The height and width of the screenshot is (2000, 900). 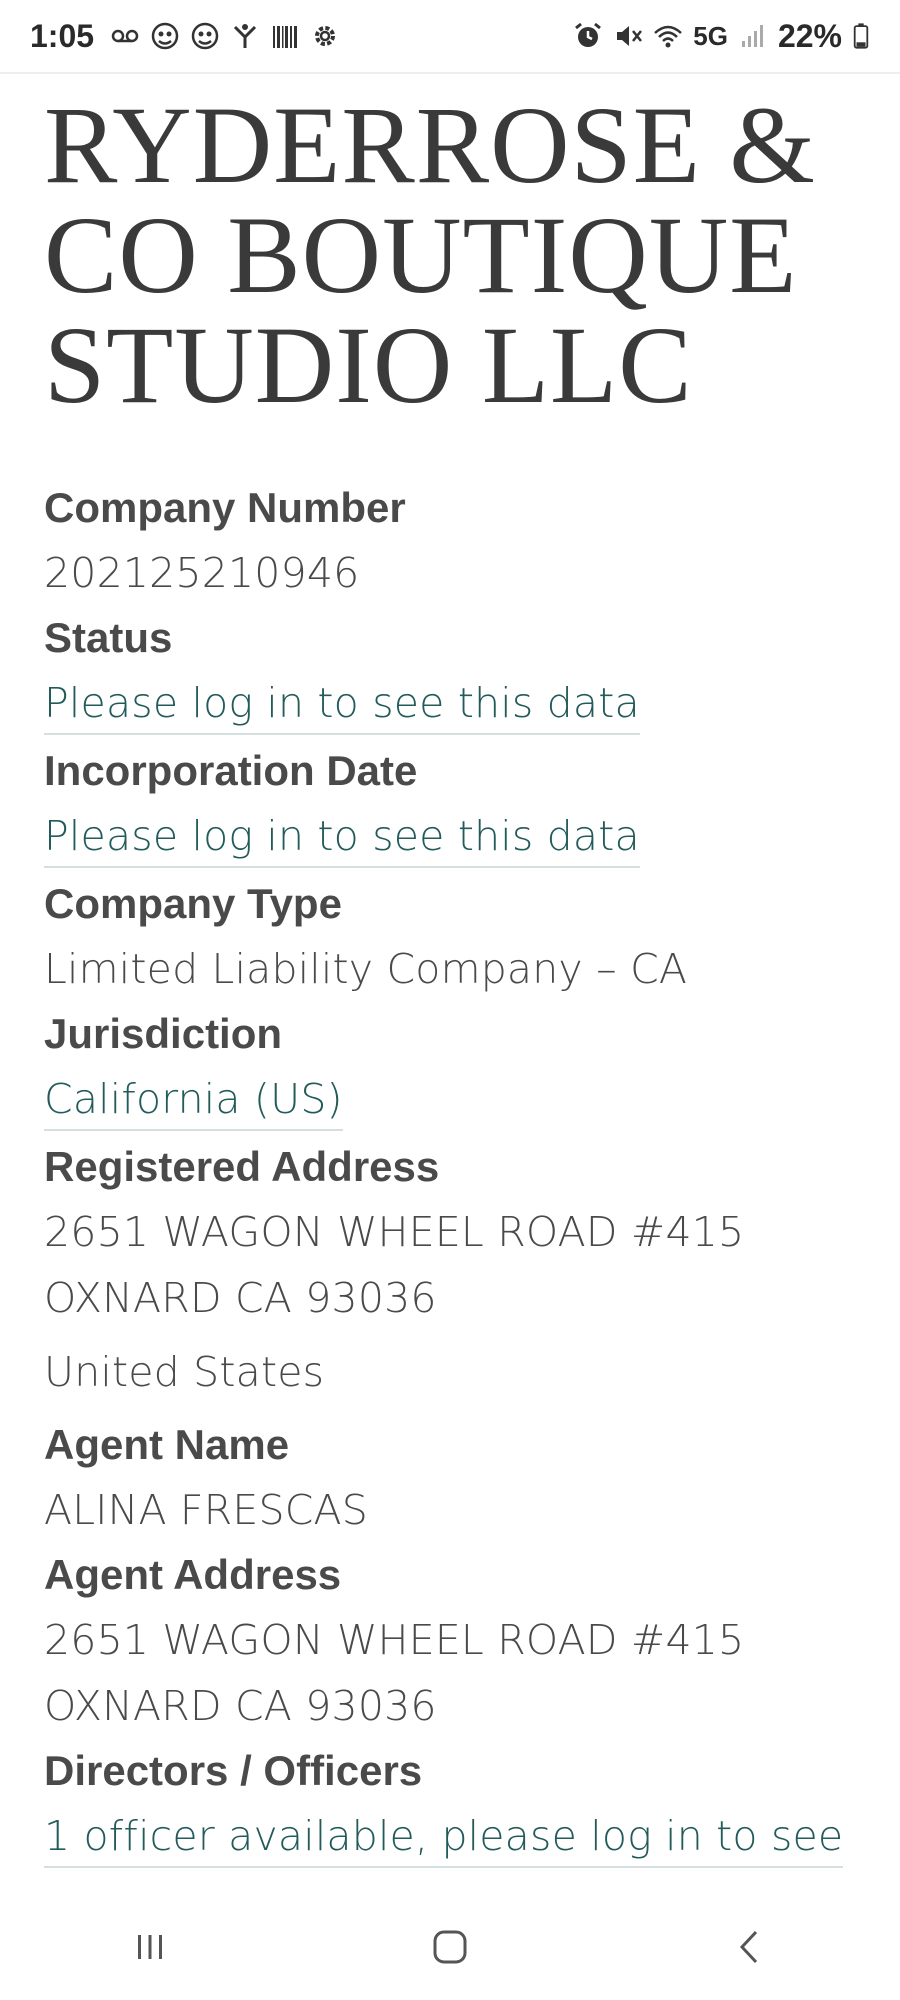 I want to click on company-type-label: Company Type, so click(x=193, y=903).